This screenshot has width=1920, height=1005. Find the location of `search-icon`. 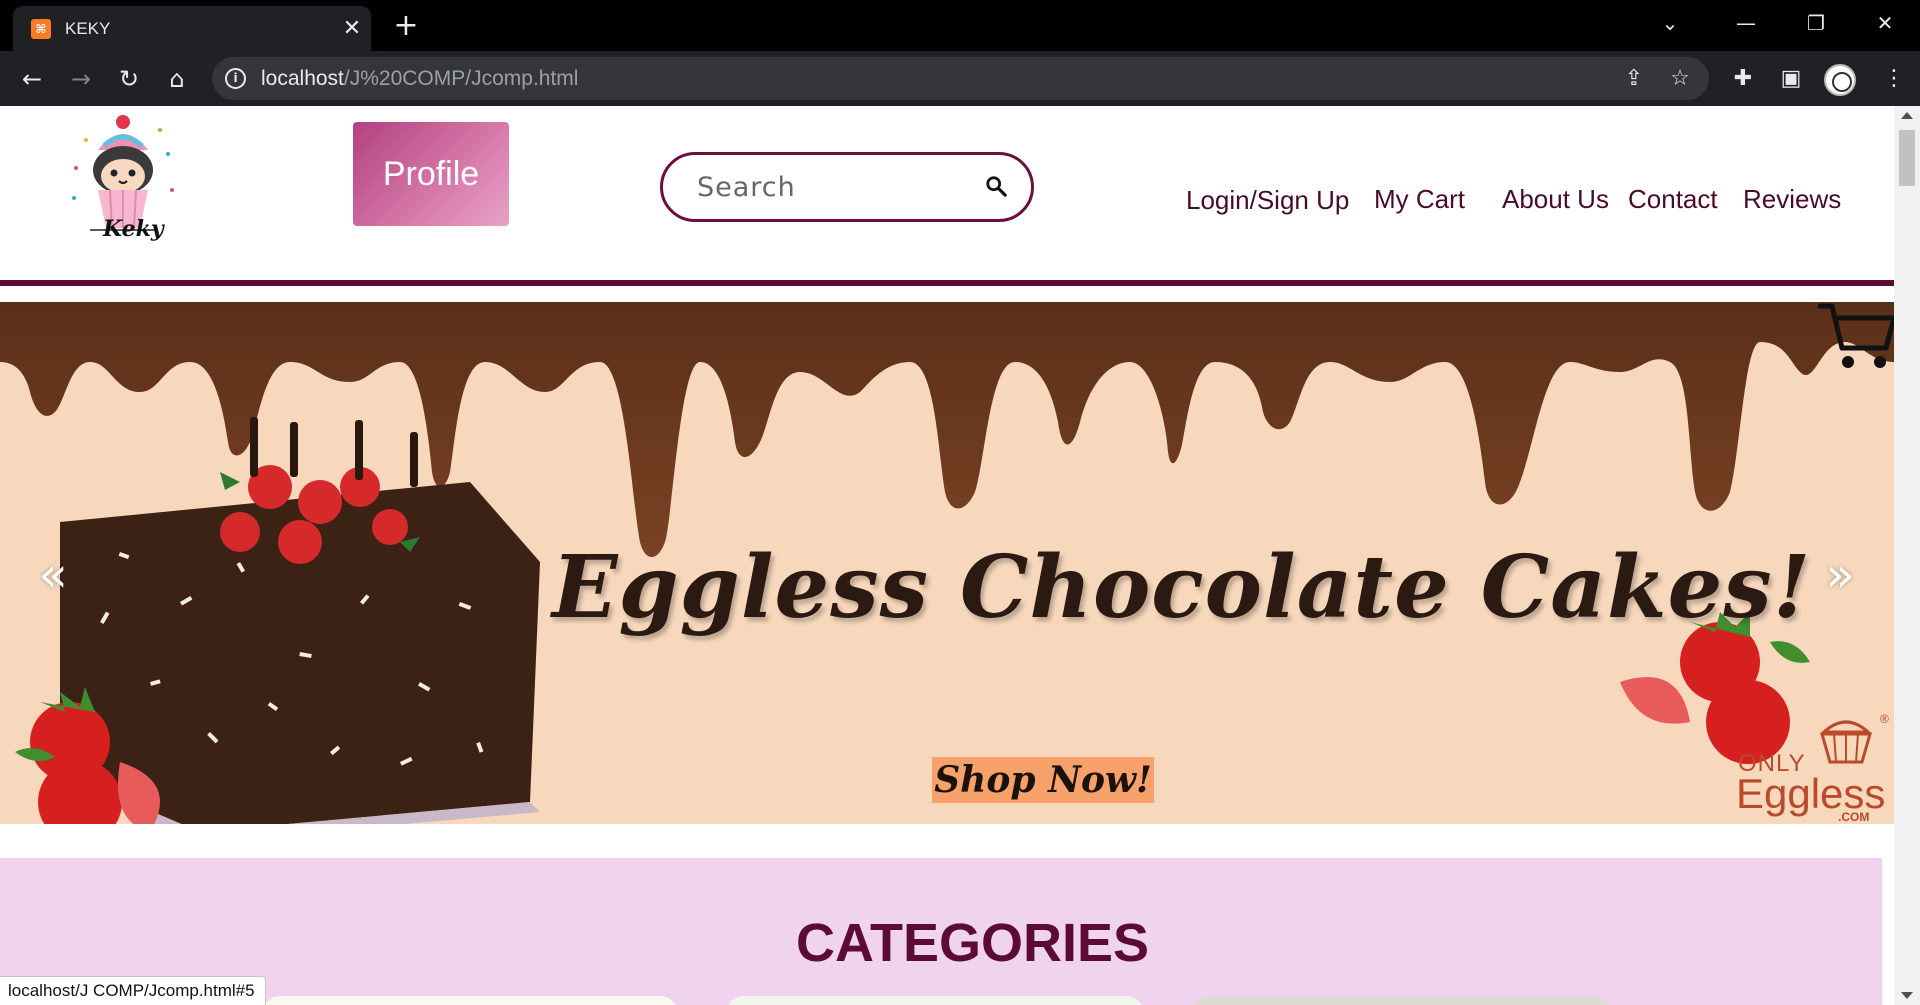

search-icon is located at coordinates (996, 186).